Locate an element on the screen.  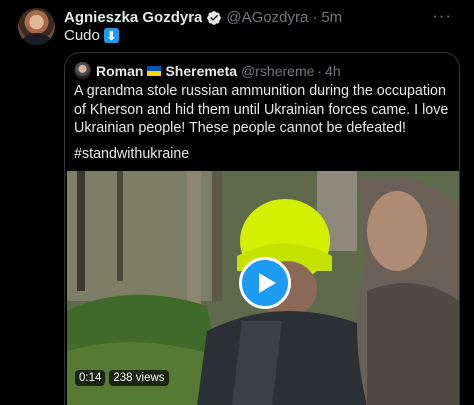
quote-timestamp: 4h is located at coordinates (333, 71).